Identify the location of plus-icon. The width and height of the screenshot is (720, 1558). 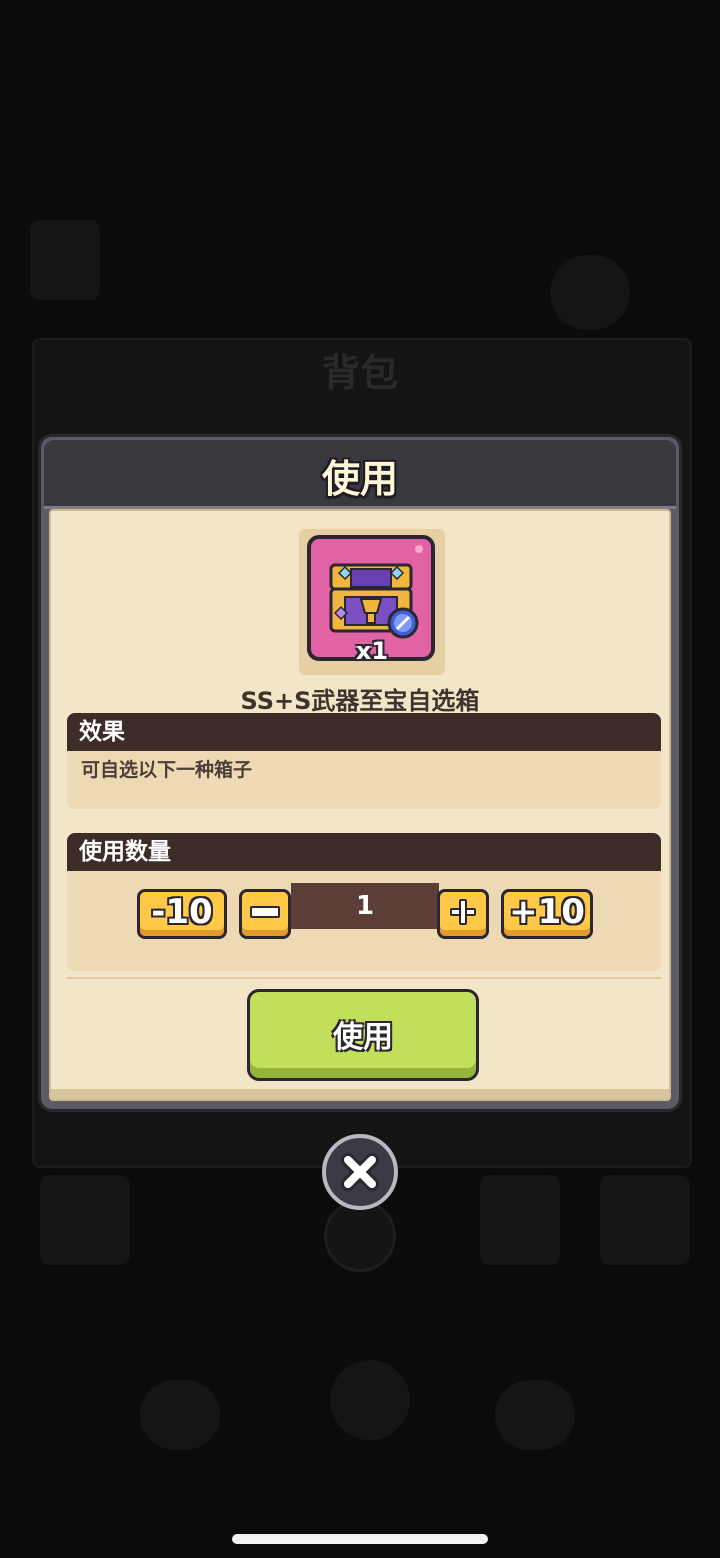
(463, 911).